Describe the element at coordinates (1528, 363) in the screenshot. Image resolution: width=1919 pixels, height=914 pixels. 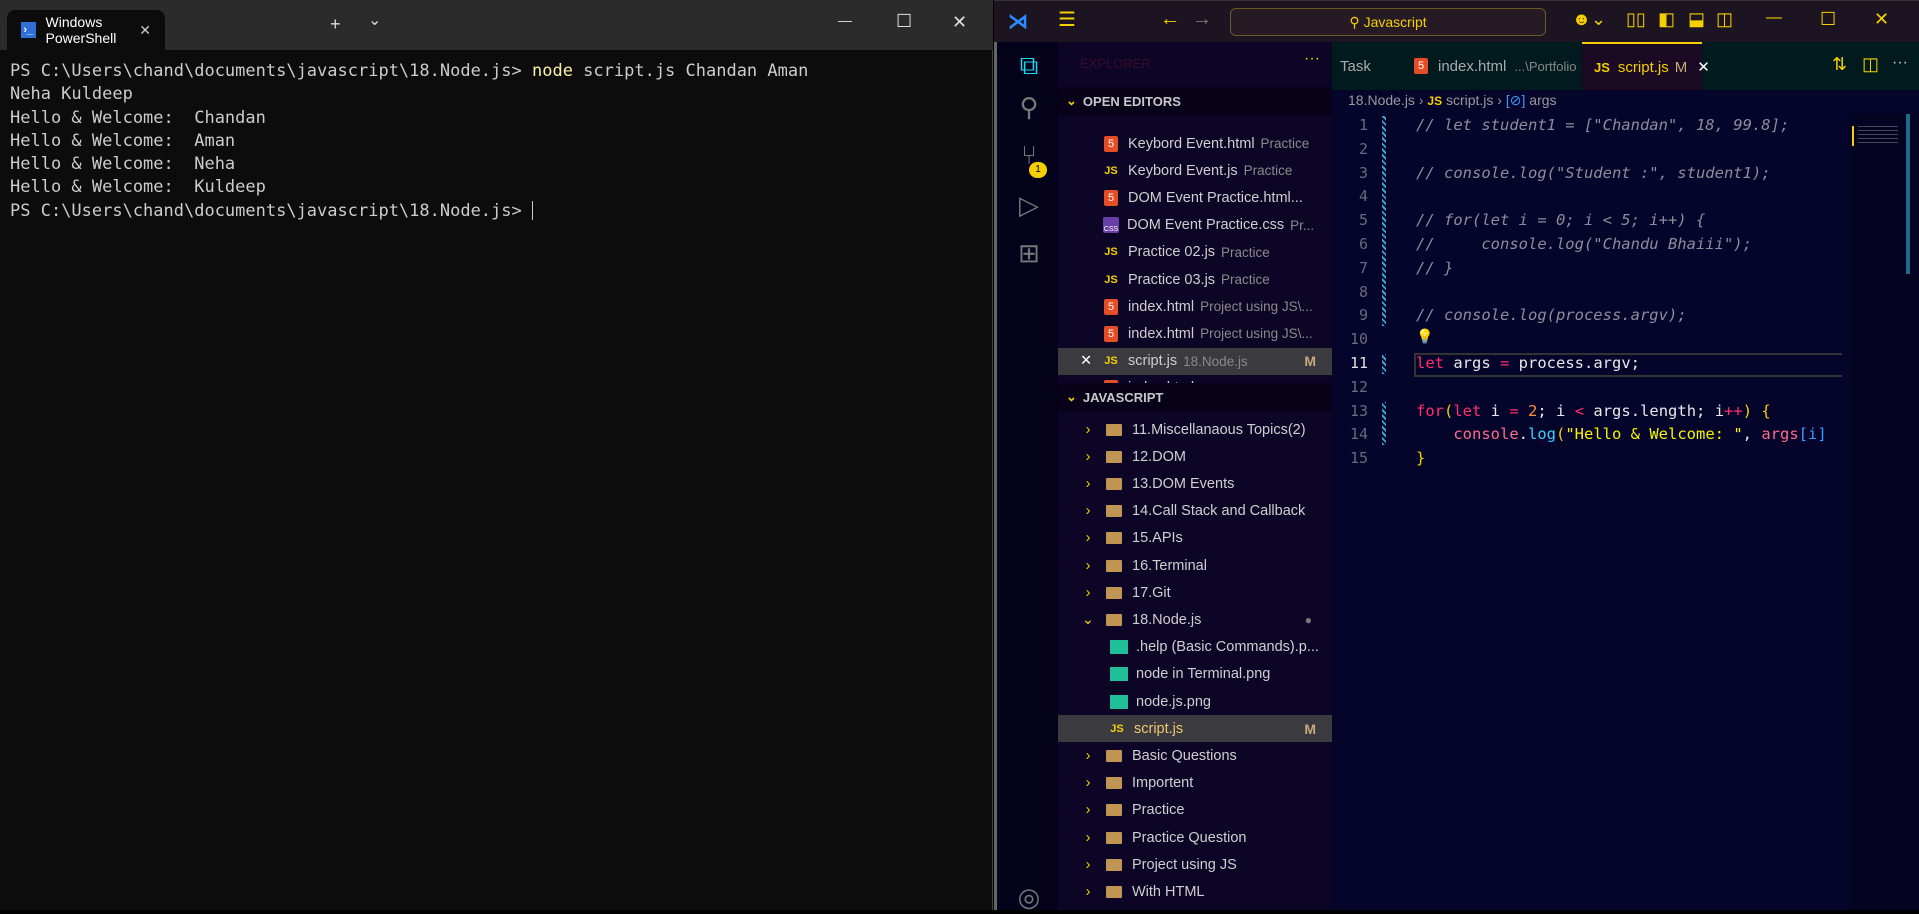
I see `code-line: let args = process.argv;` at that location.